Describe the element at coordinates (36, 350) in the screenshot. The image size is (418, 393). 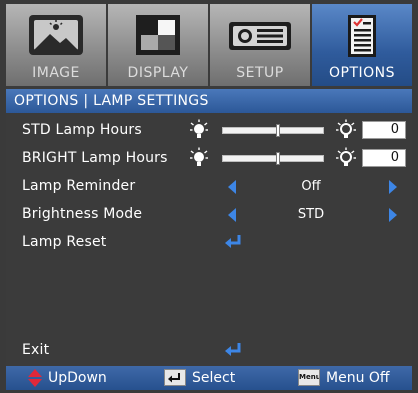
I see `exit-label: Exit` at that location.